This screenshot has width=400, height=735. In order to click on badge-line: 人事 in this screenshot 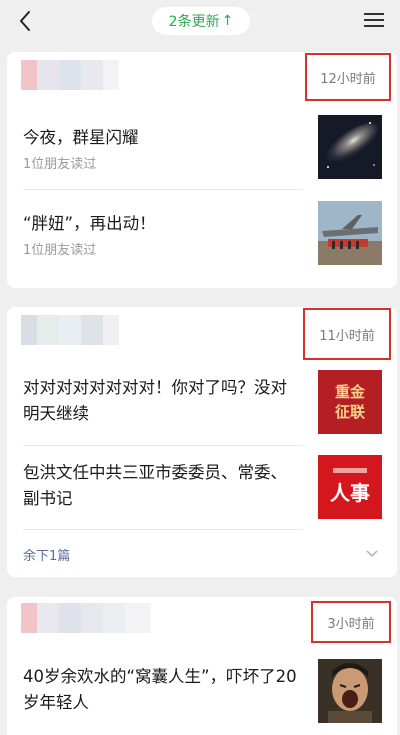, I will do `click(350, 493)`.